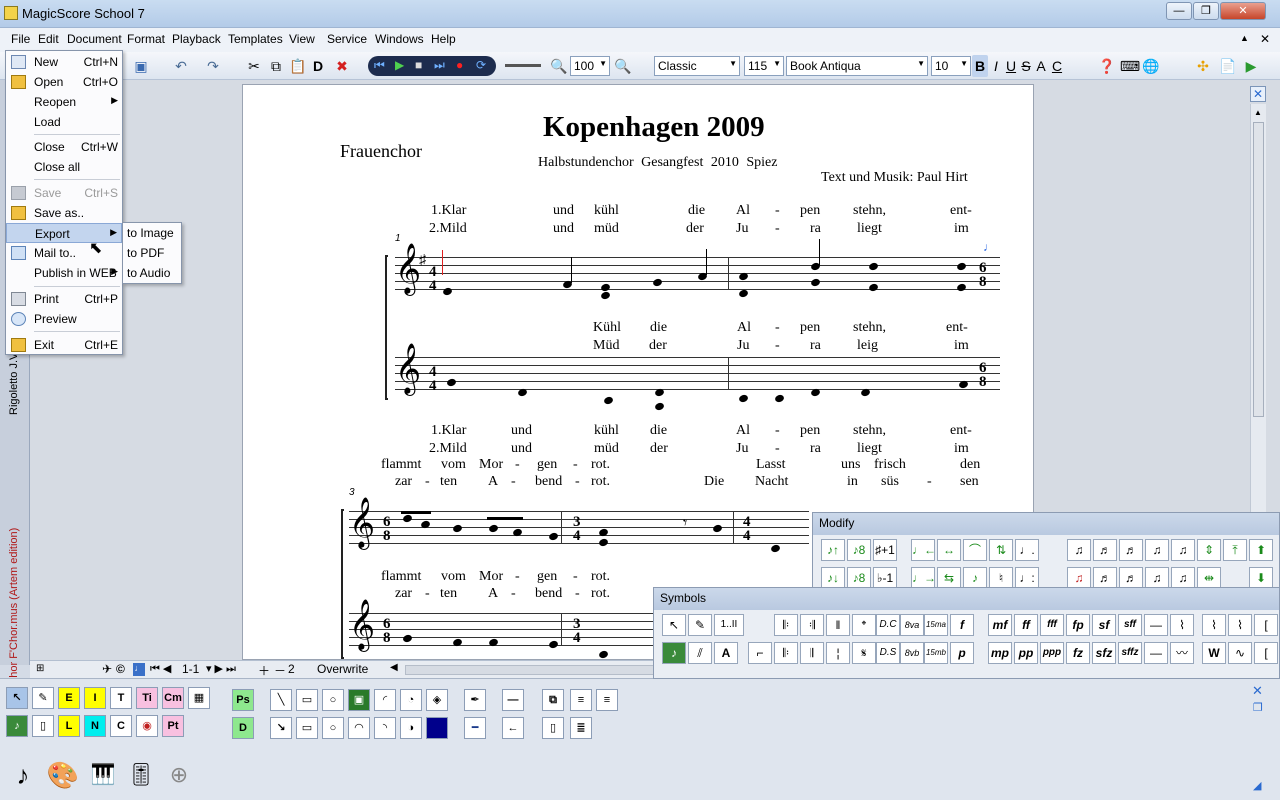 Image resolution: width=1280 pixels, height=800 pixels. I want to click on file-menu-close: Close Ctrl+W, so click(64, 147).